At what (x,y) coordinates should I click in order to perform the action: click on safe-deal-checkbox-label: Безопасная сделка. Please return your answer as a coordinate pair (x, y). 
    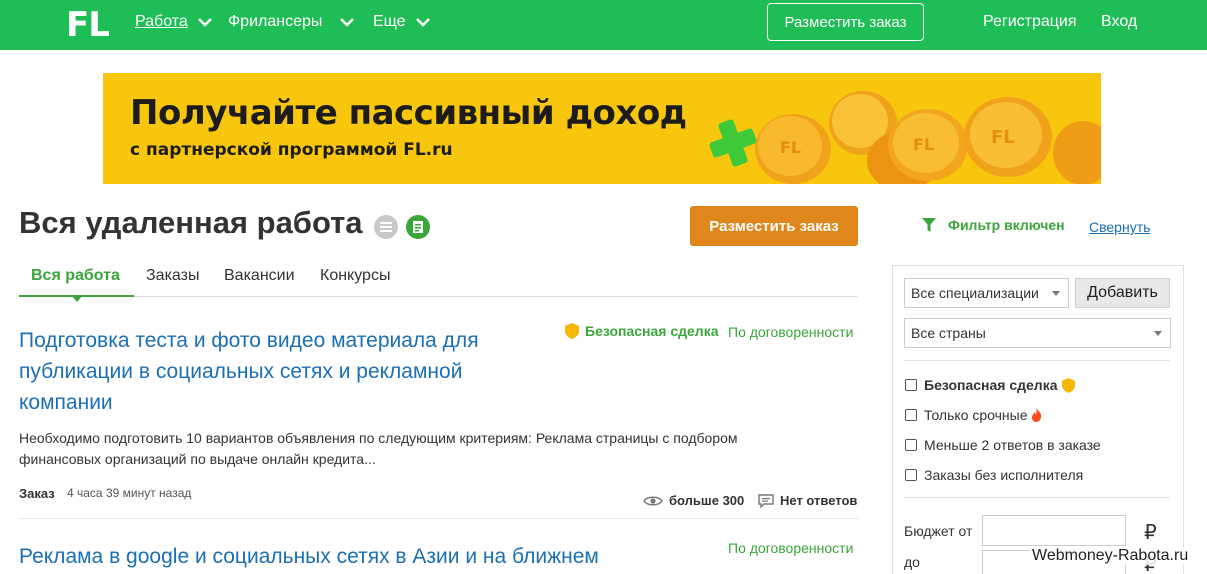
    Looking at the image, I should click on (991, 385).